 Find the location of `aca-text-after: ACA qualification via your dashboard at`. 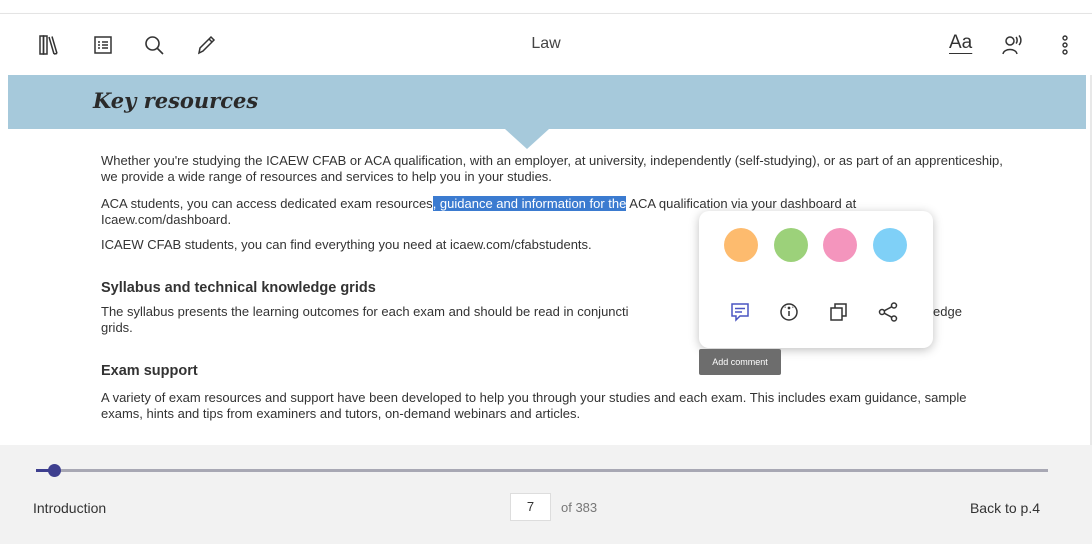

aca-text-after: ACA qualification via your dashboard at is located at coordinates (741, 203).